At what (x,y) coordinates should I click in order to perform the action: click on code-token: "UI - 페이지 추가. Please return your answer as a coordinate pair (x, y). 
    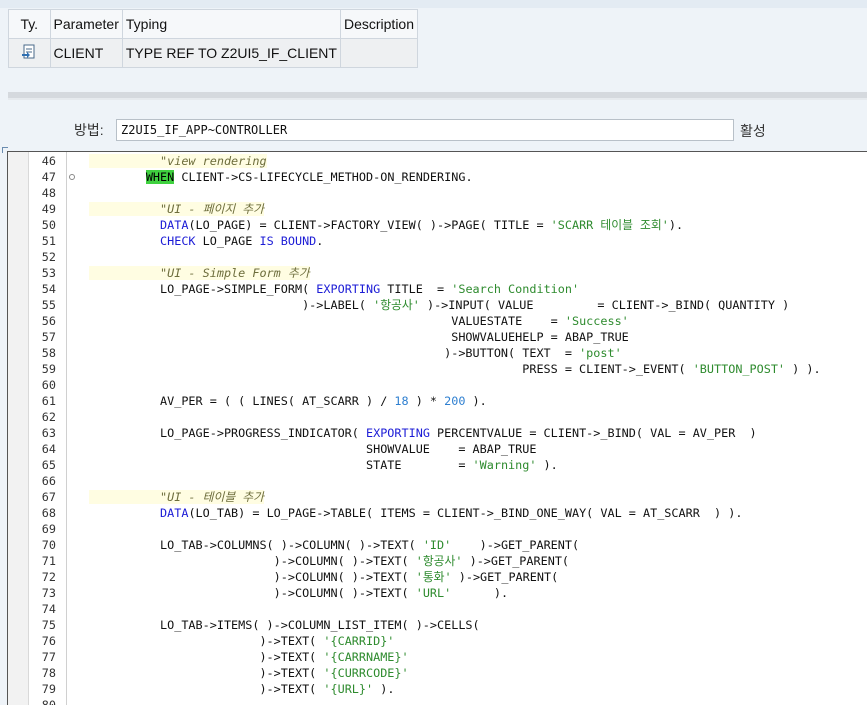
    Looking at the image, I should click on (177, 209).